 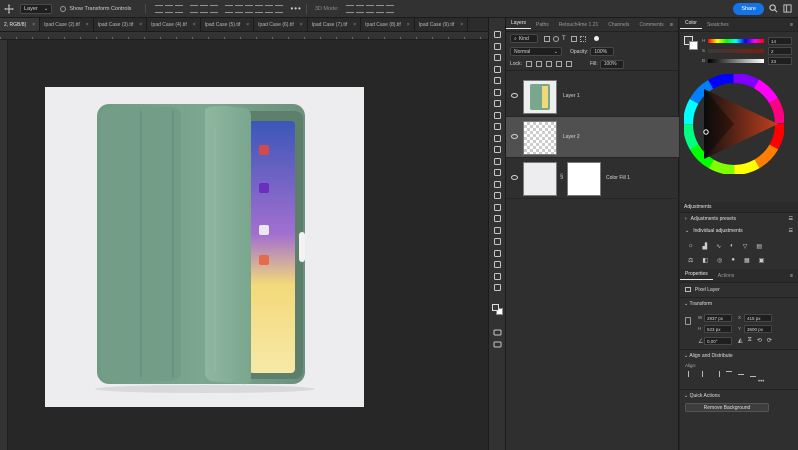 What do you see at coordinates (497, 101) in the screenshot?
I see `frame-tool-icon` at bounding box center [497, 101].